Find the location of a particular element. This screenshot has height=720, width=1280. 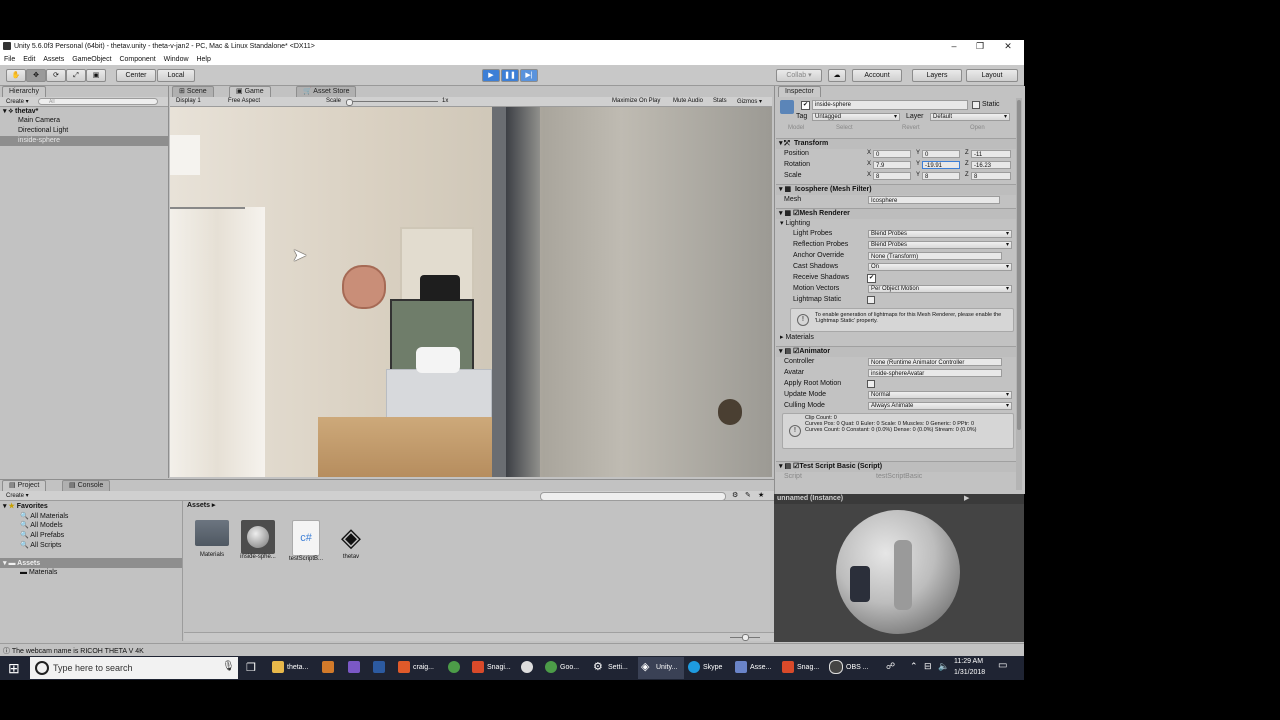

project-search-input is located at coordinates (633, 496).